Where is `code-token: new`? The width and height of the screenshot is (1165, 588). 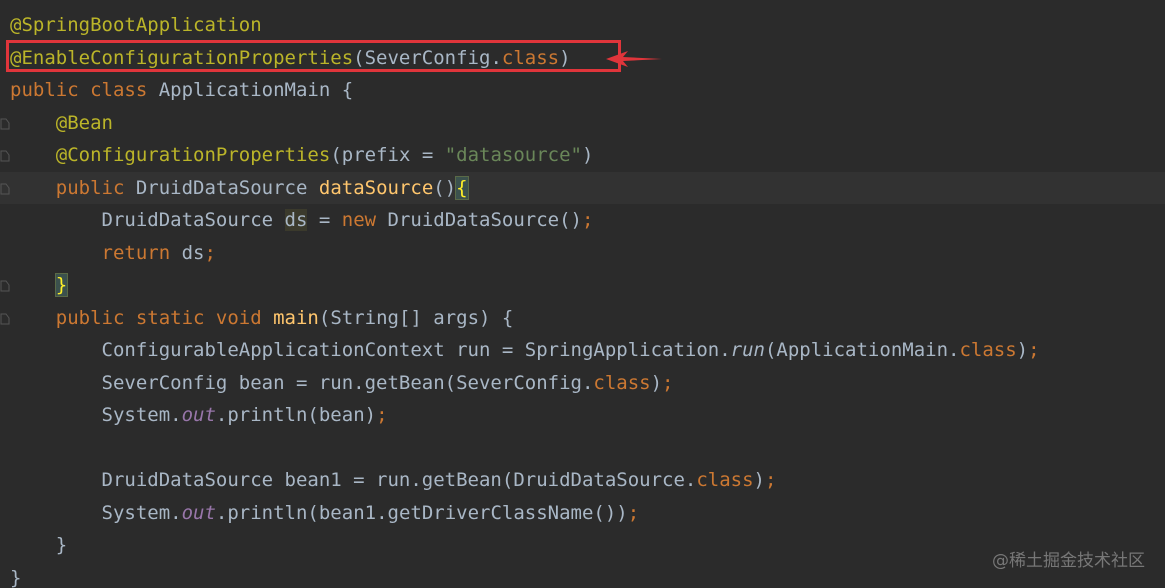 code-token: new is located at coordinates (364, 220).